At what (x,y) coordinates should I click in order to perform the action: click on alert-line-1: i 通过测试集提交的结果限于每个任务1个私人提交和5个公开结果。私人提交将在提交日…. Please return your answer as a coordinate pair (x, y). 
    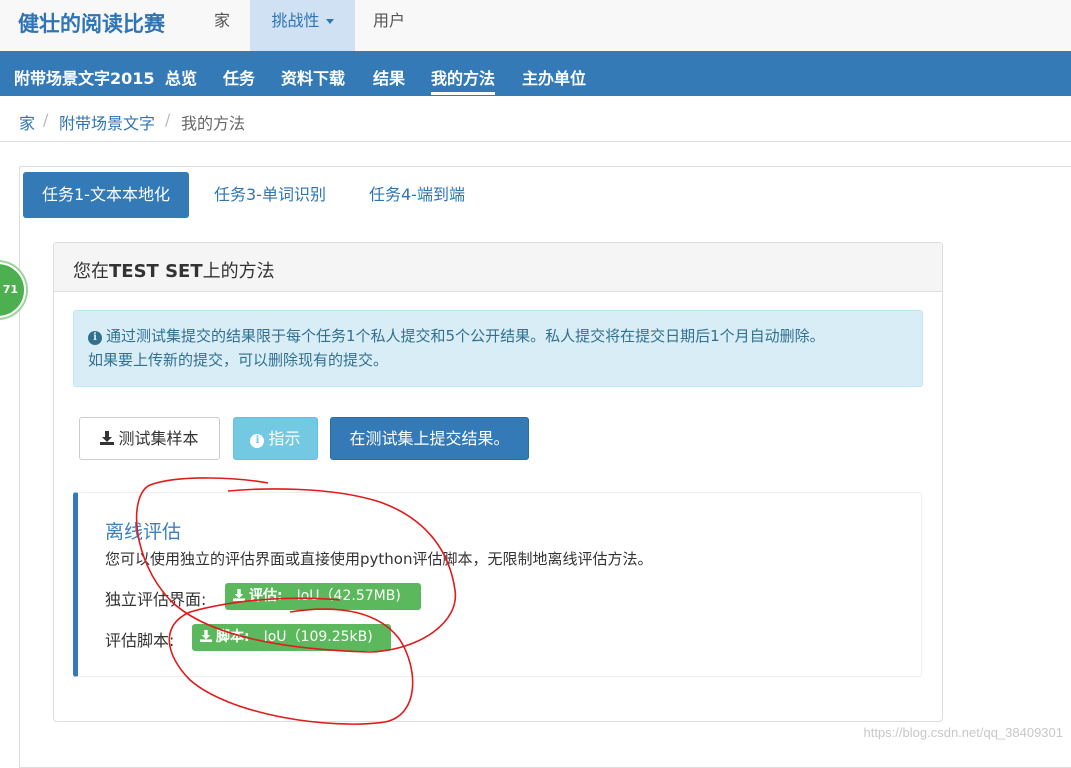
    Looking at the image, I should click on (456, 336).